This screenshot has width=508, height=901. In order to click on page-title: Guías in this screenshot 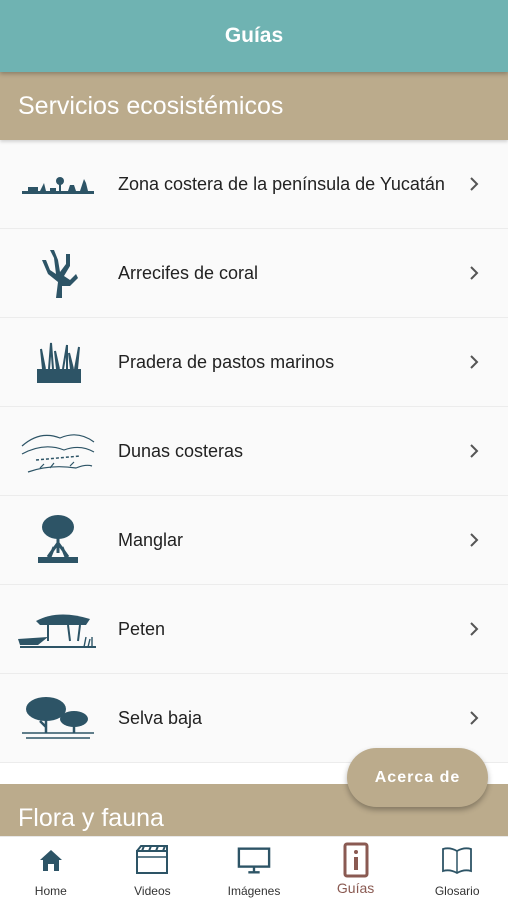, I will do `click(254, 35)`.